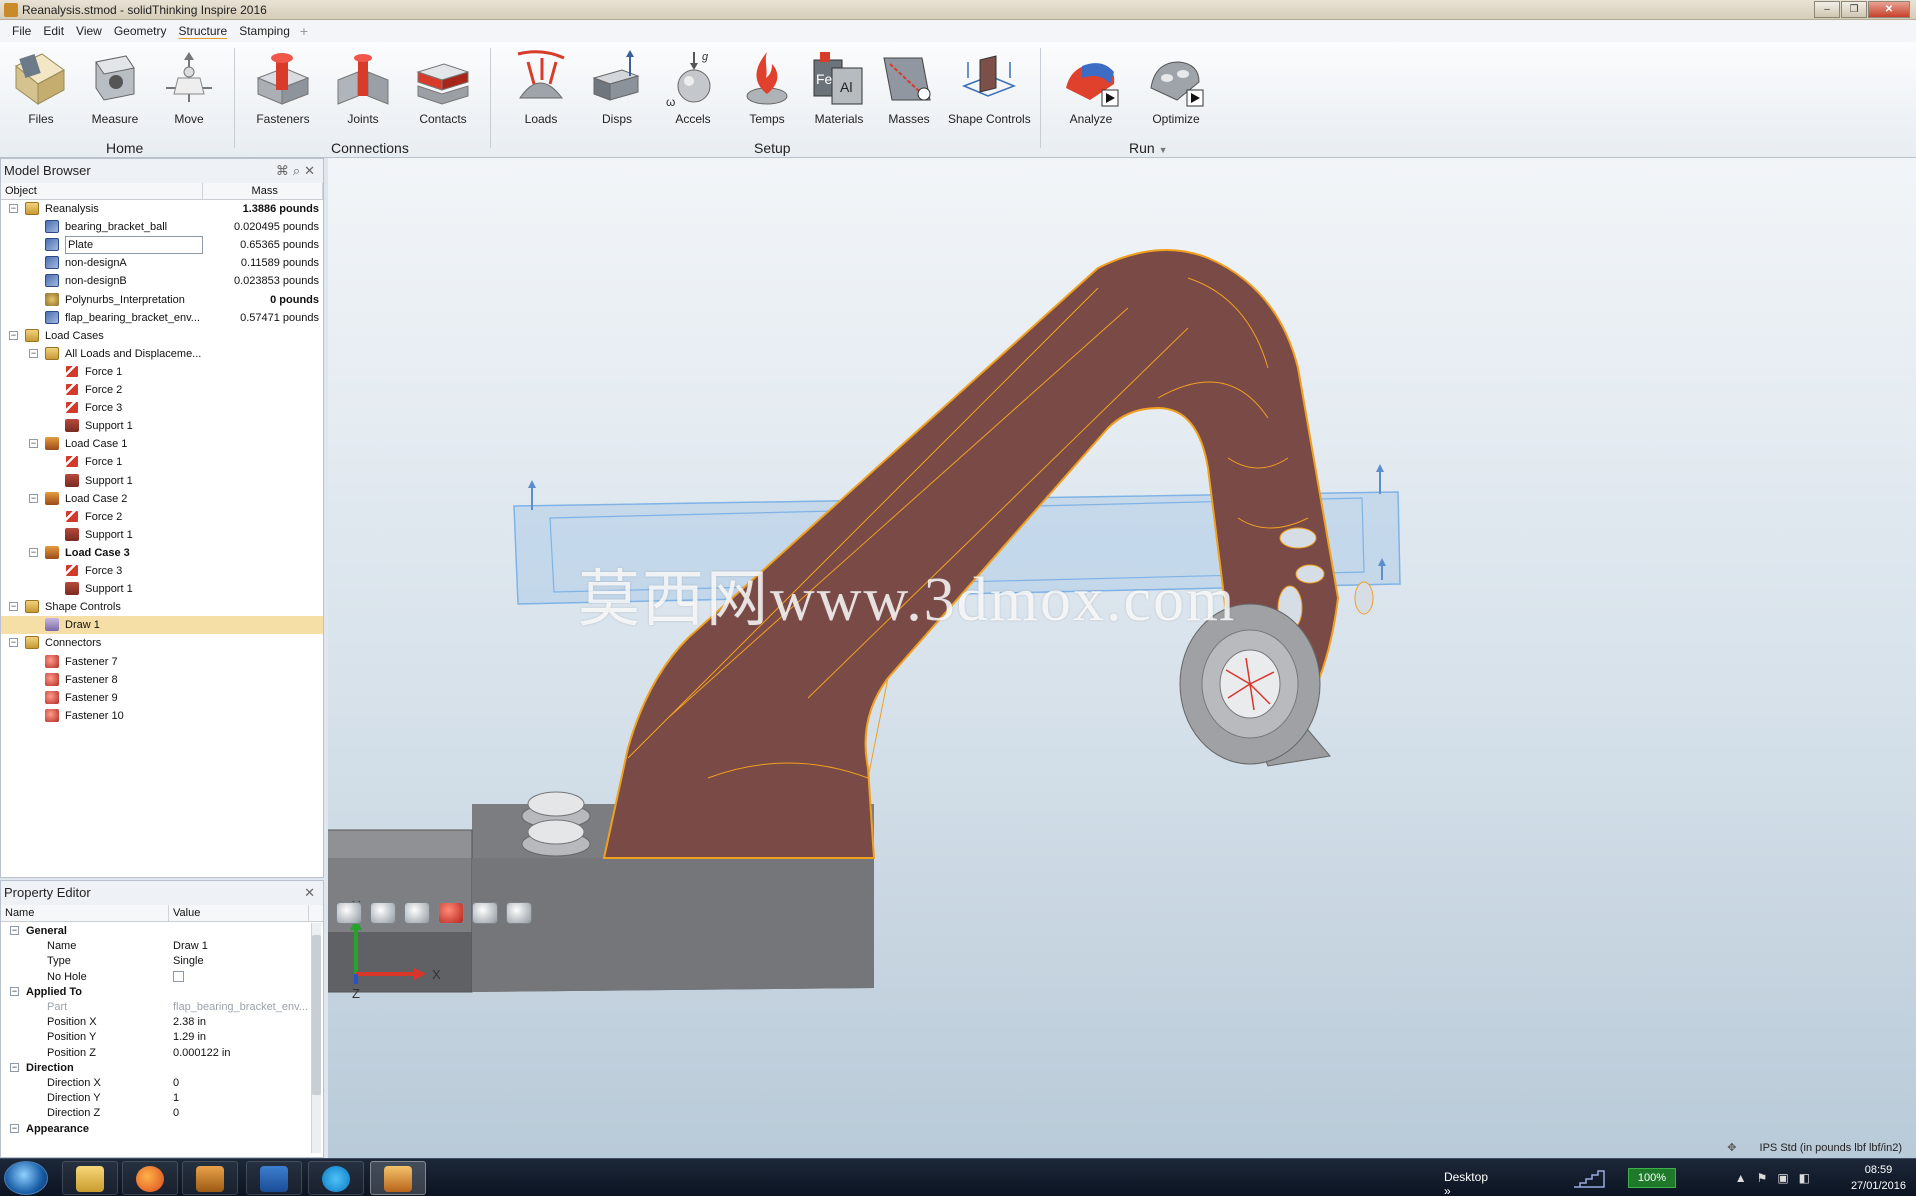 This screenshot has width=1916, height=1196. I want to click on tree-item: − Reanalysis 1.3886 pounds, so click(162, 209).